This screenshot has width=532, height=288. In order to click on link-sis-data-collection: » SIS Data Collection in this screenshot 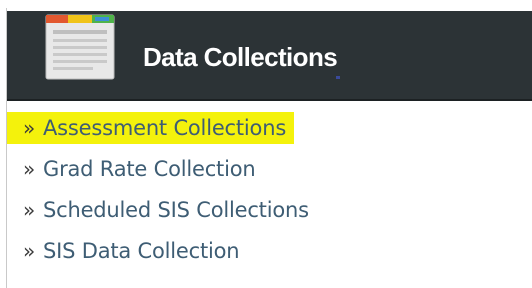, I will do `click(123, 251)`.